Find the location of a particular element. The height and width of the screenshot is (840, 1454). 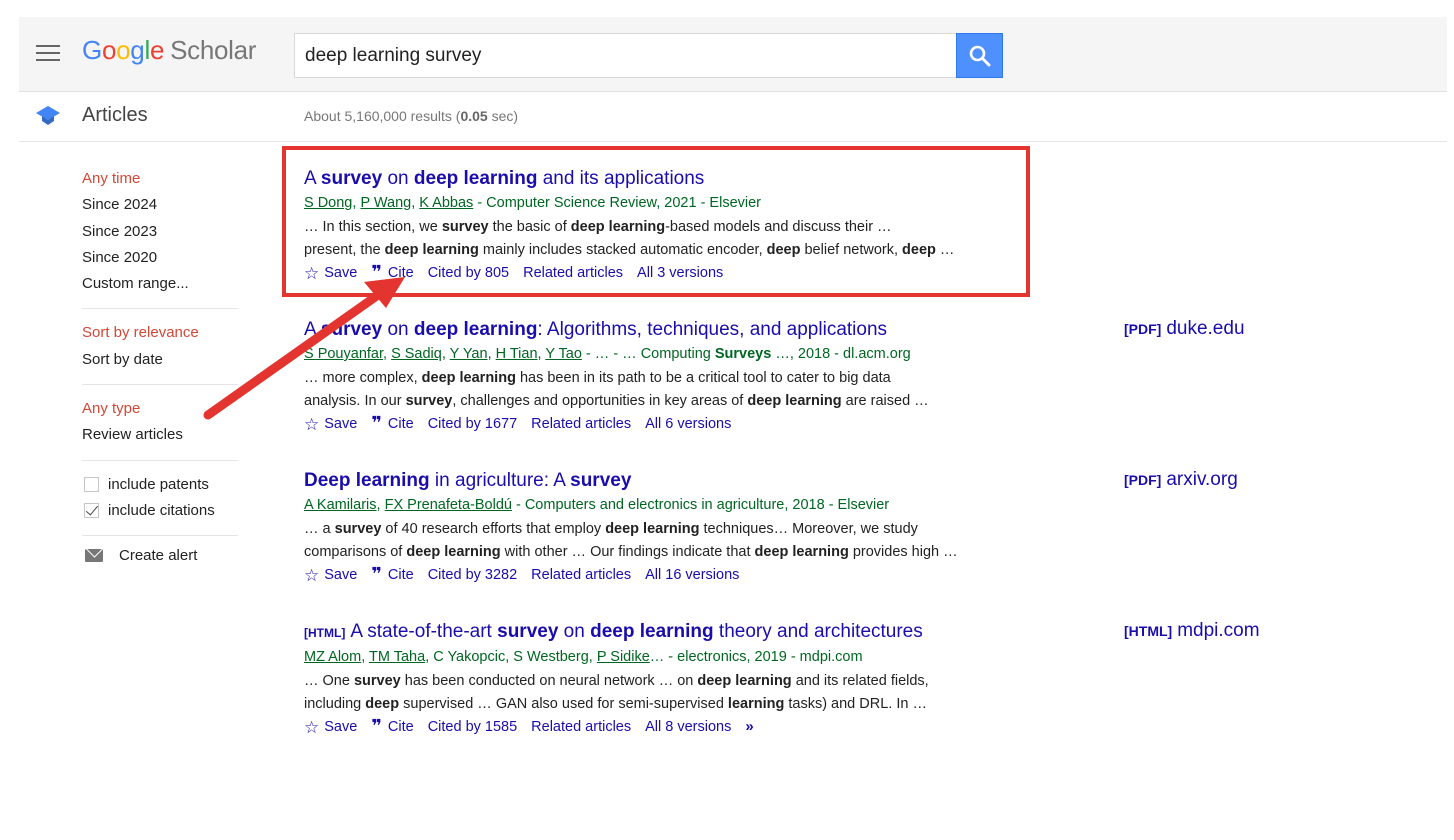

google-scholar-logo: Google Scholar is located at coordinates (169, 50).